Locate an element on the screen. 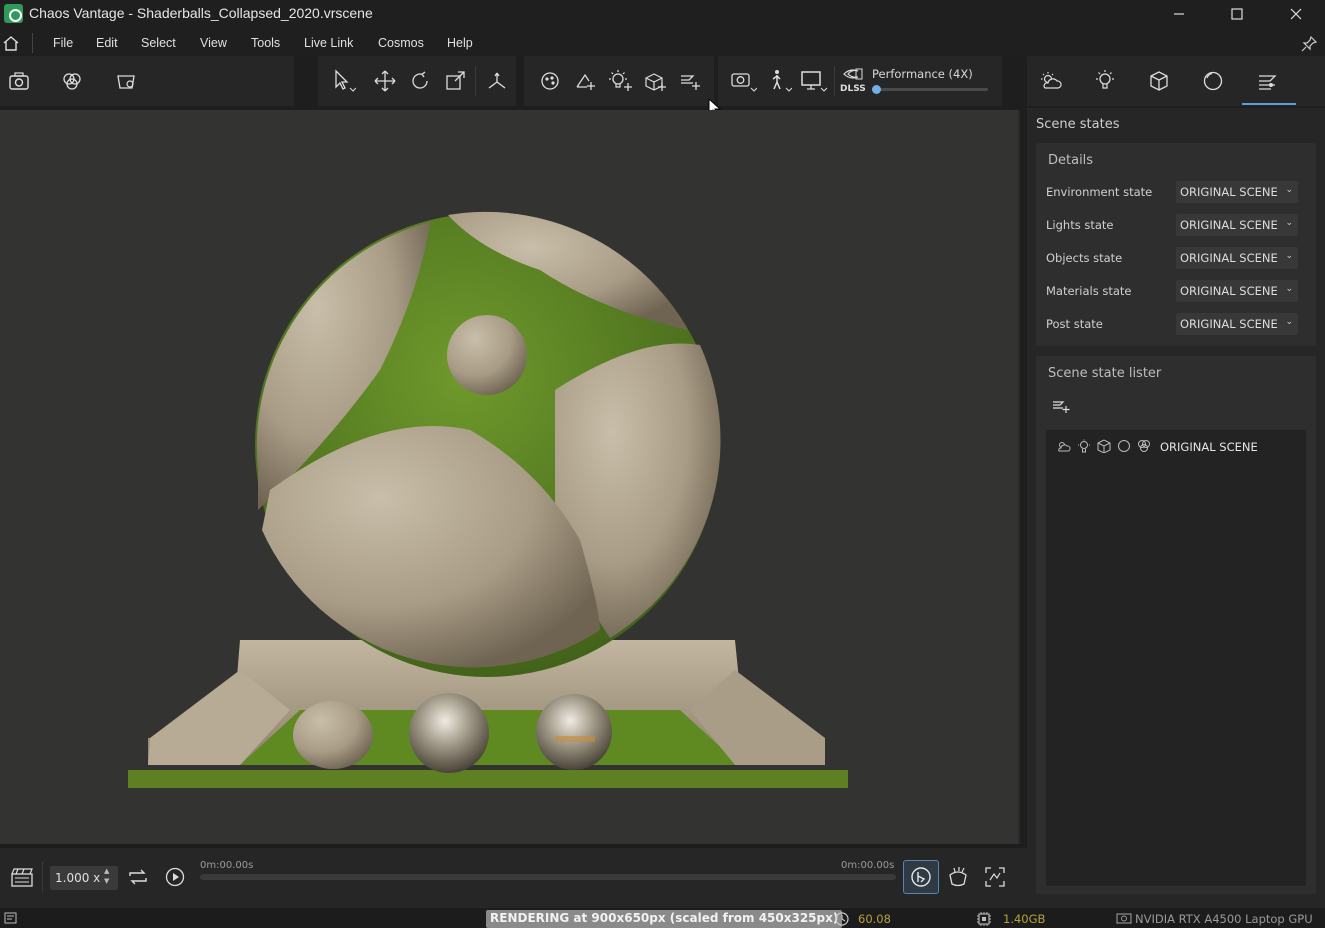  maximize-button is located at coordinates (1237, 14).